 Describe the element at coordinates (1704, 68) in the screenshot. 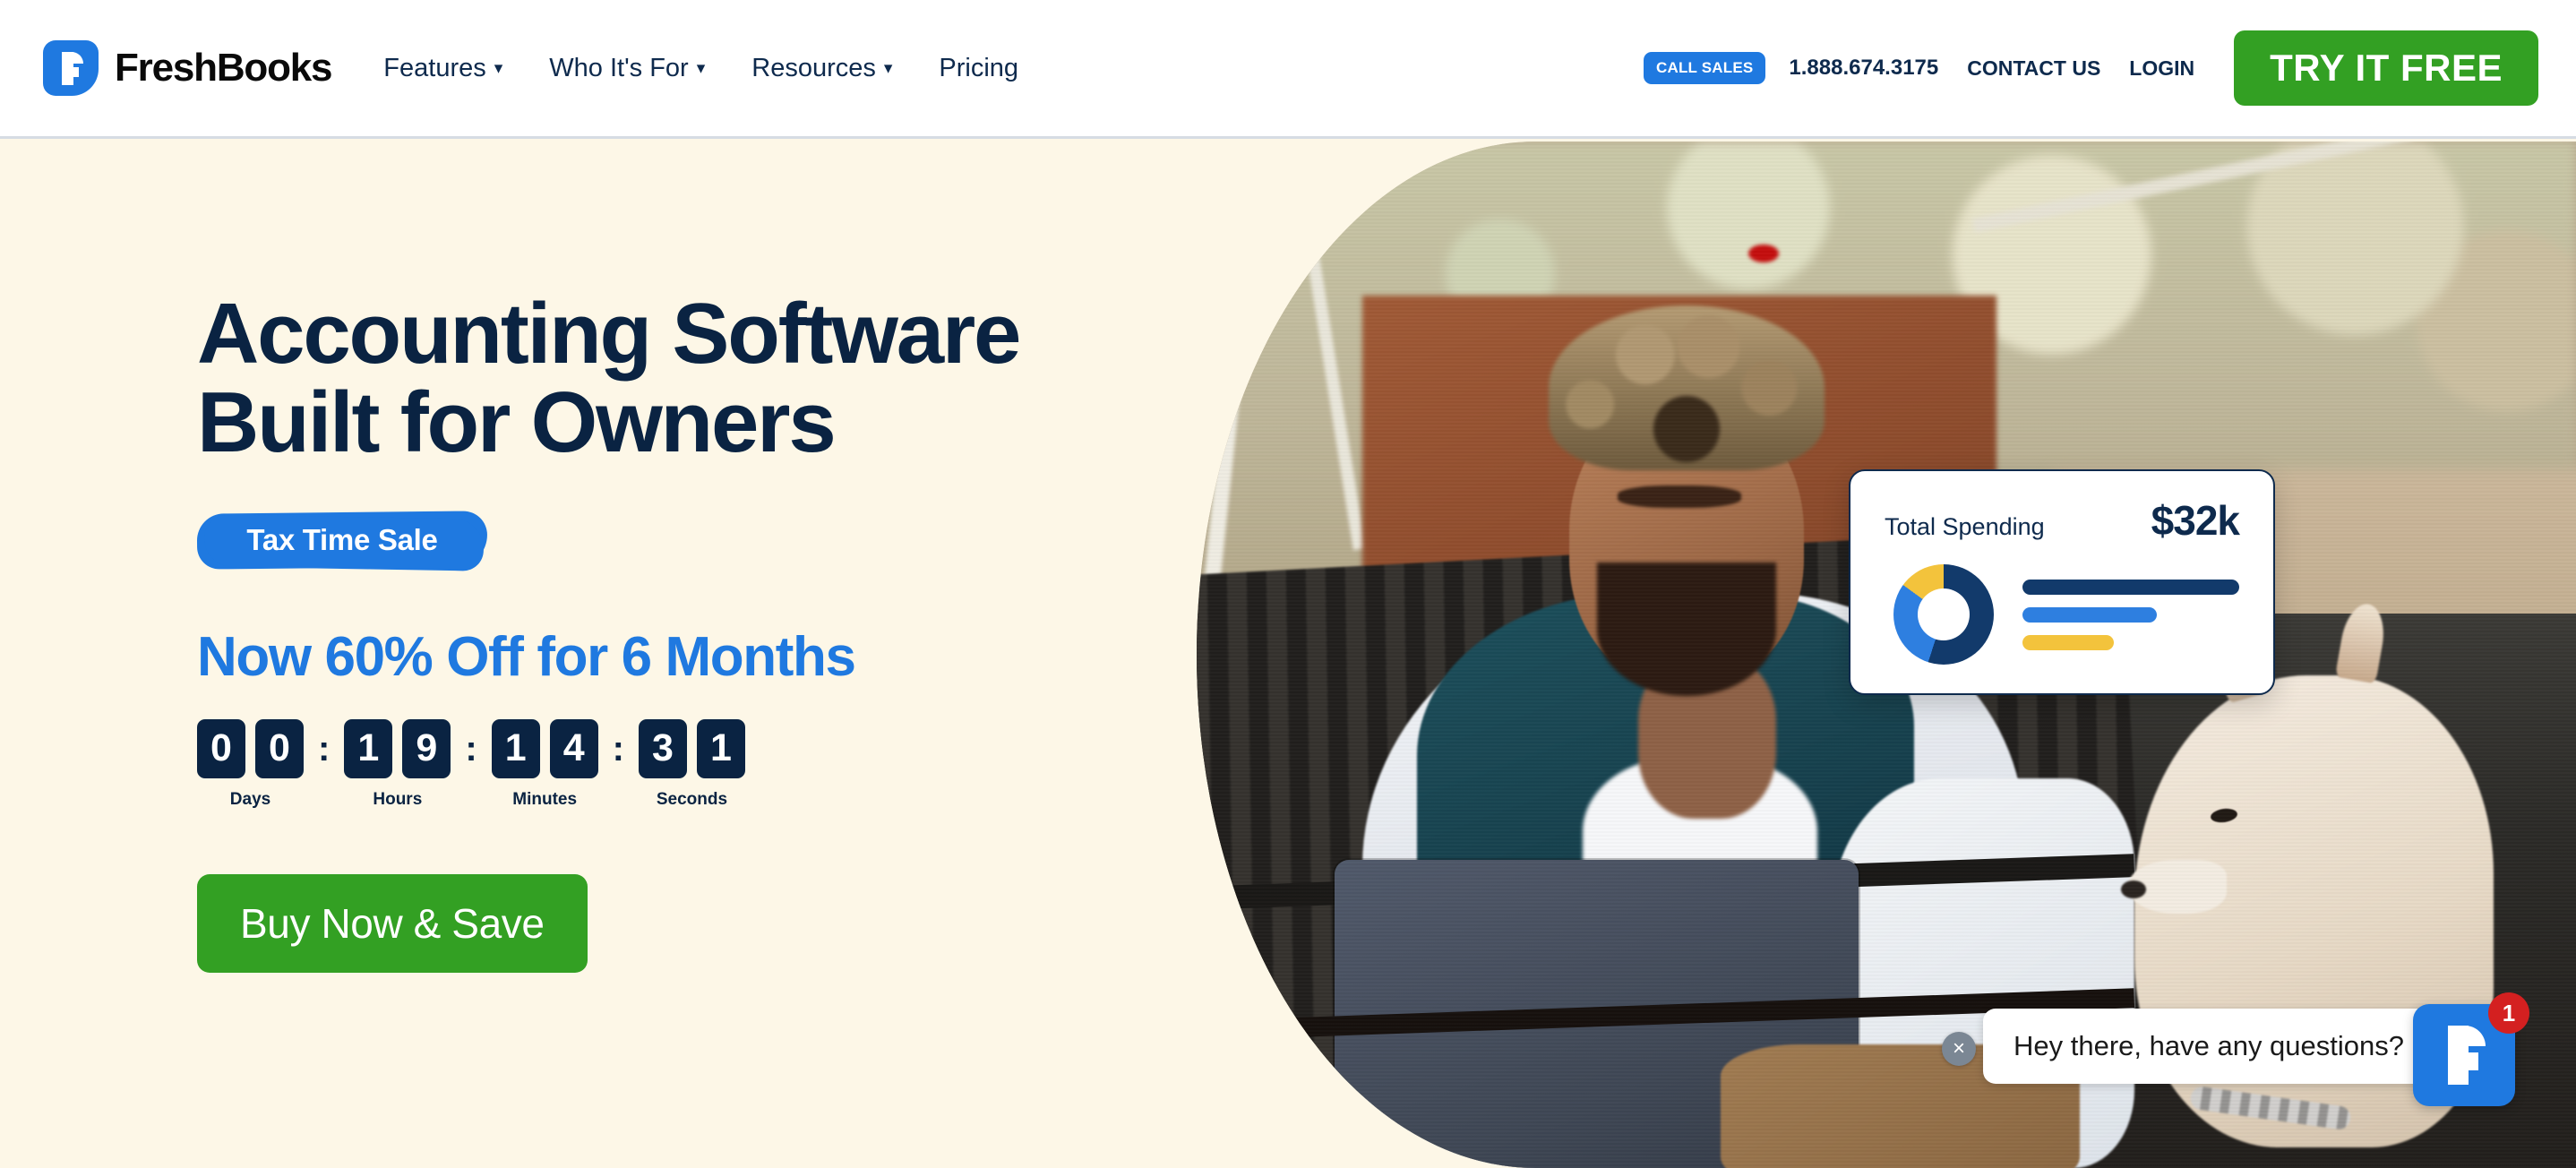

I see `call-sales-badge: CALL SALES` at that location.